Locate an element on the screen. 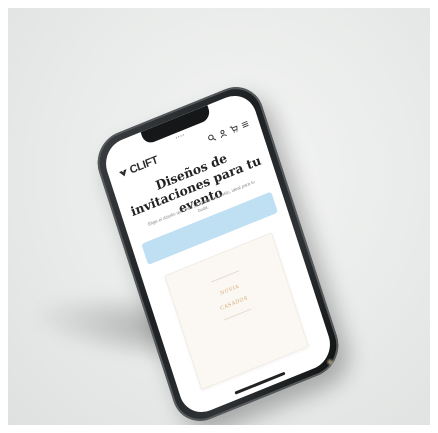 The width and height of the screenshot is (438, 433). menu-icon is located at coordinates (245, 124).